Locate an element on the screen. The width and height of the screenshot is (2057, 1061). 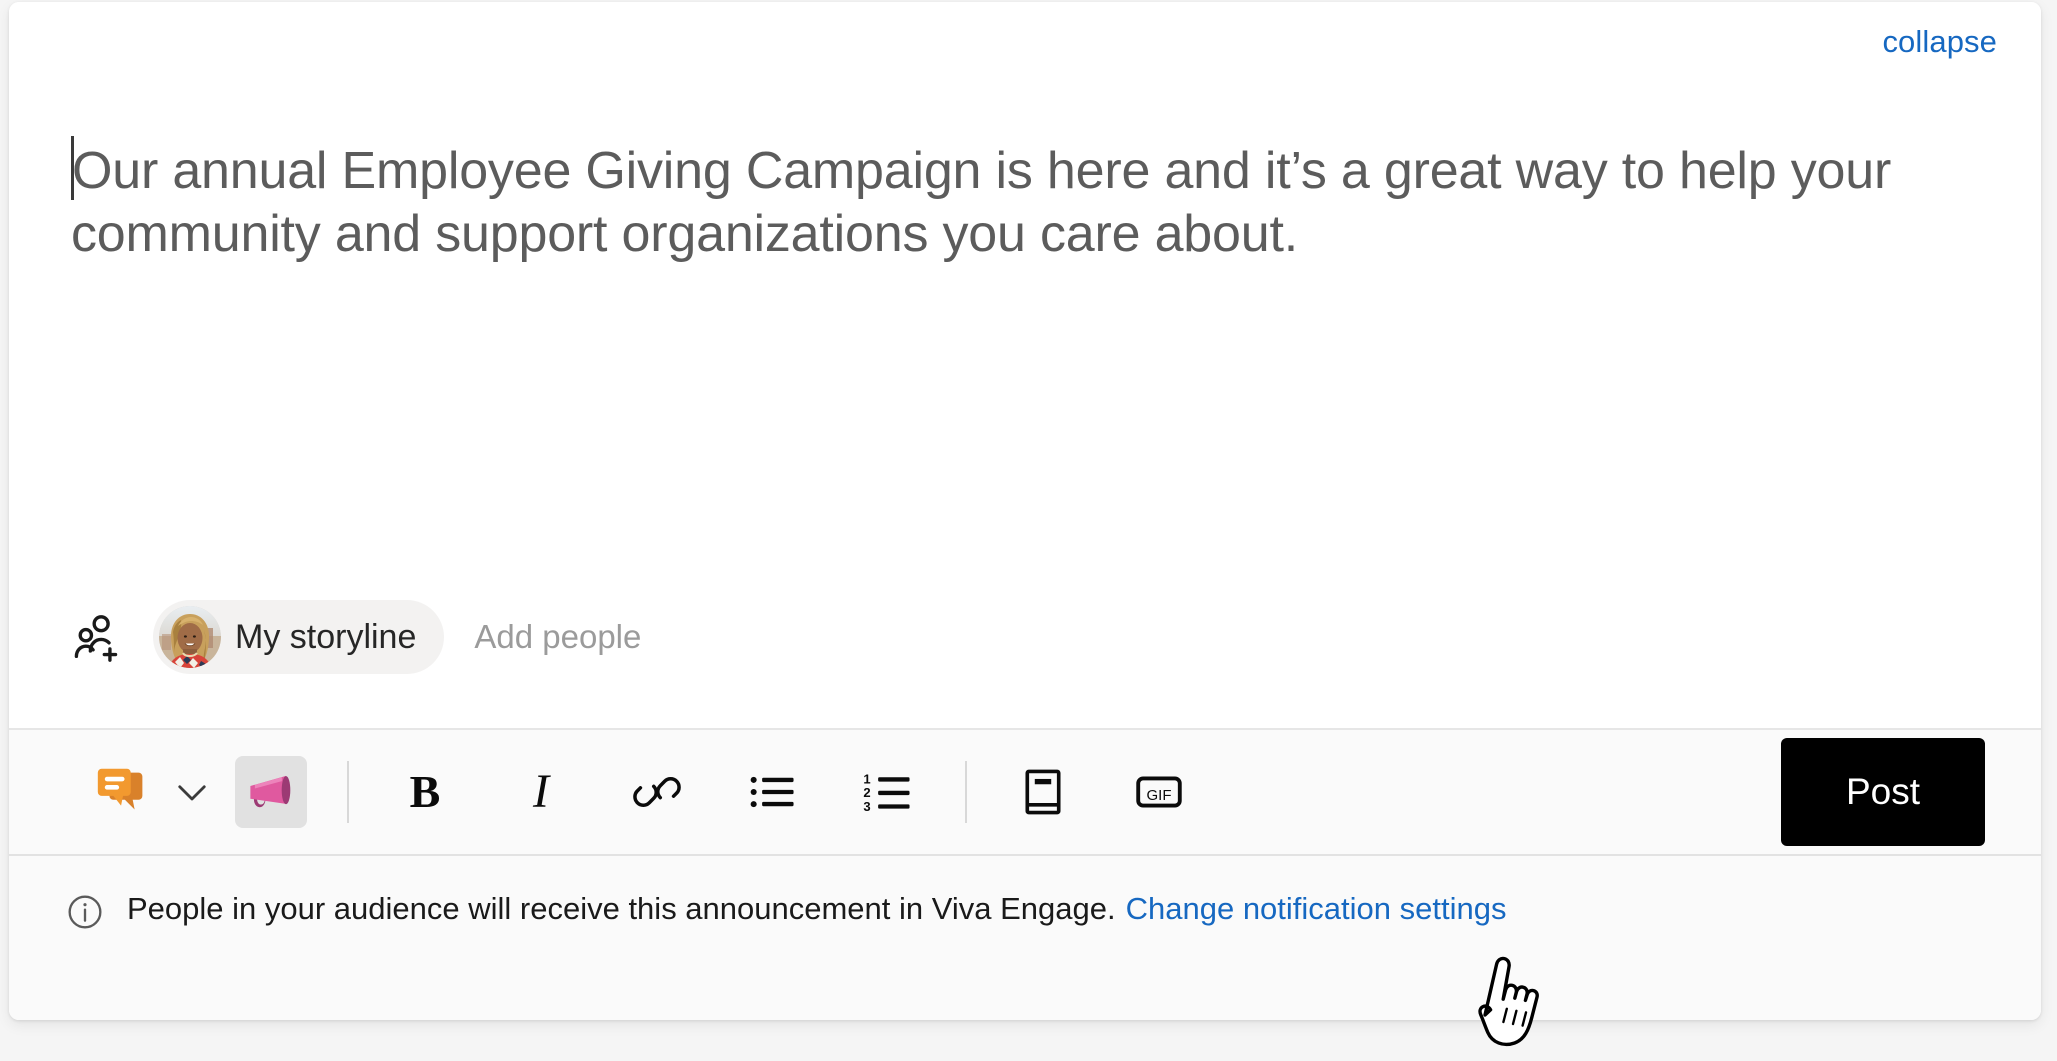
formatting-toolbar: B I 1 2 3 GIF Post is located at coordinates (1025, 793).